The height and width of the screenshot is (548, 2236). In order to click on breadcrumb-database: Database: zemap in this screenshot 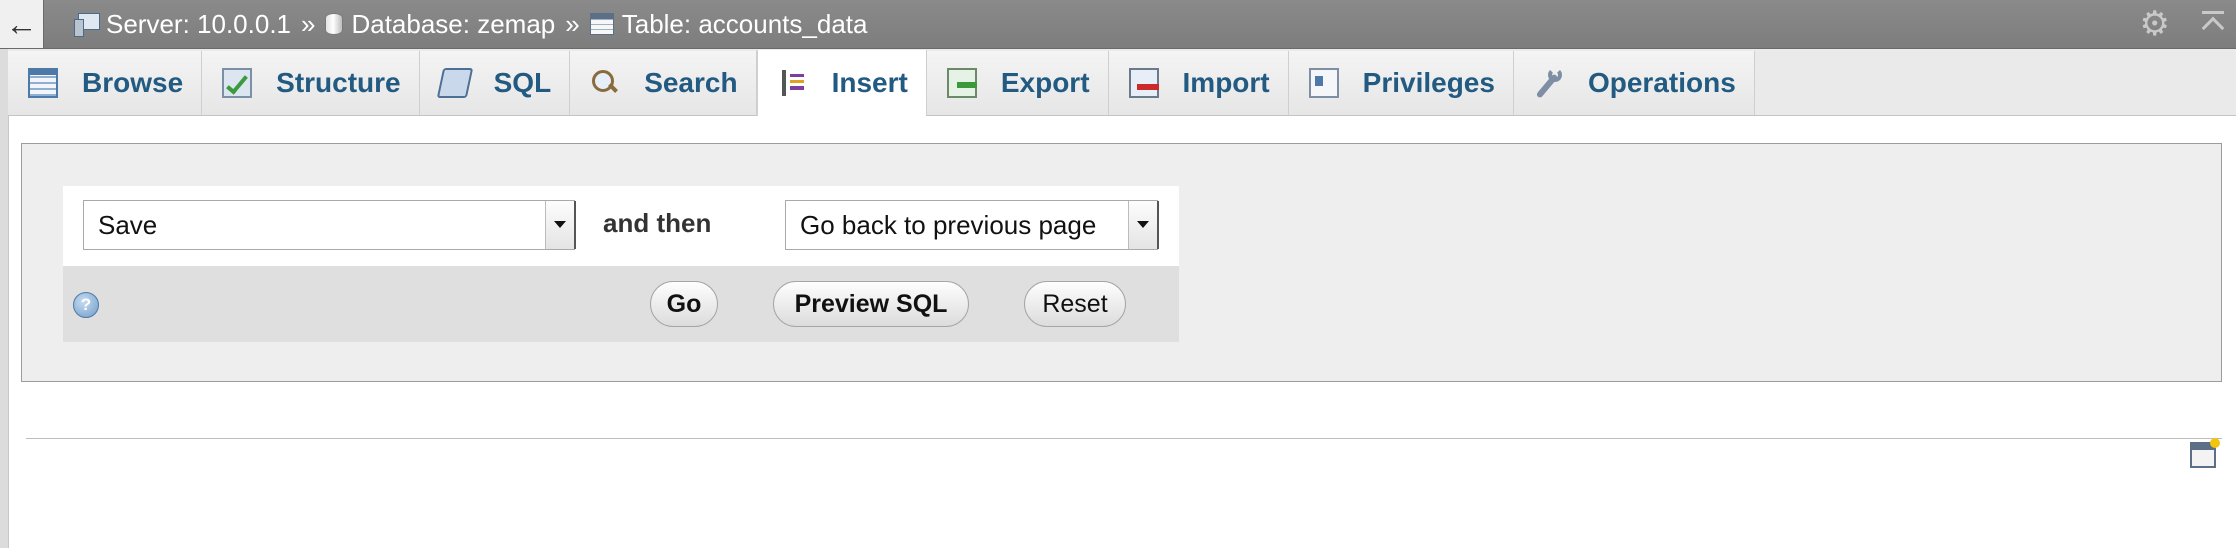, I will do `click(440, 24)`.